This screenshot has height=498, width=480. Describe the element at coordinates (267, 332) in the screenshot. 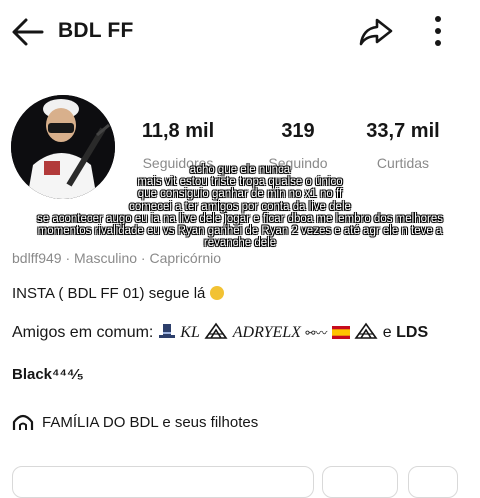

I see `mutual-friend-2: ADRYELX` at that location.